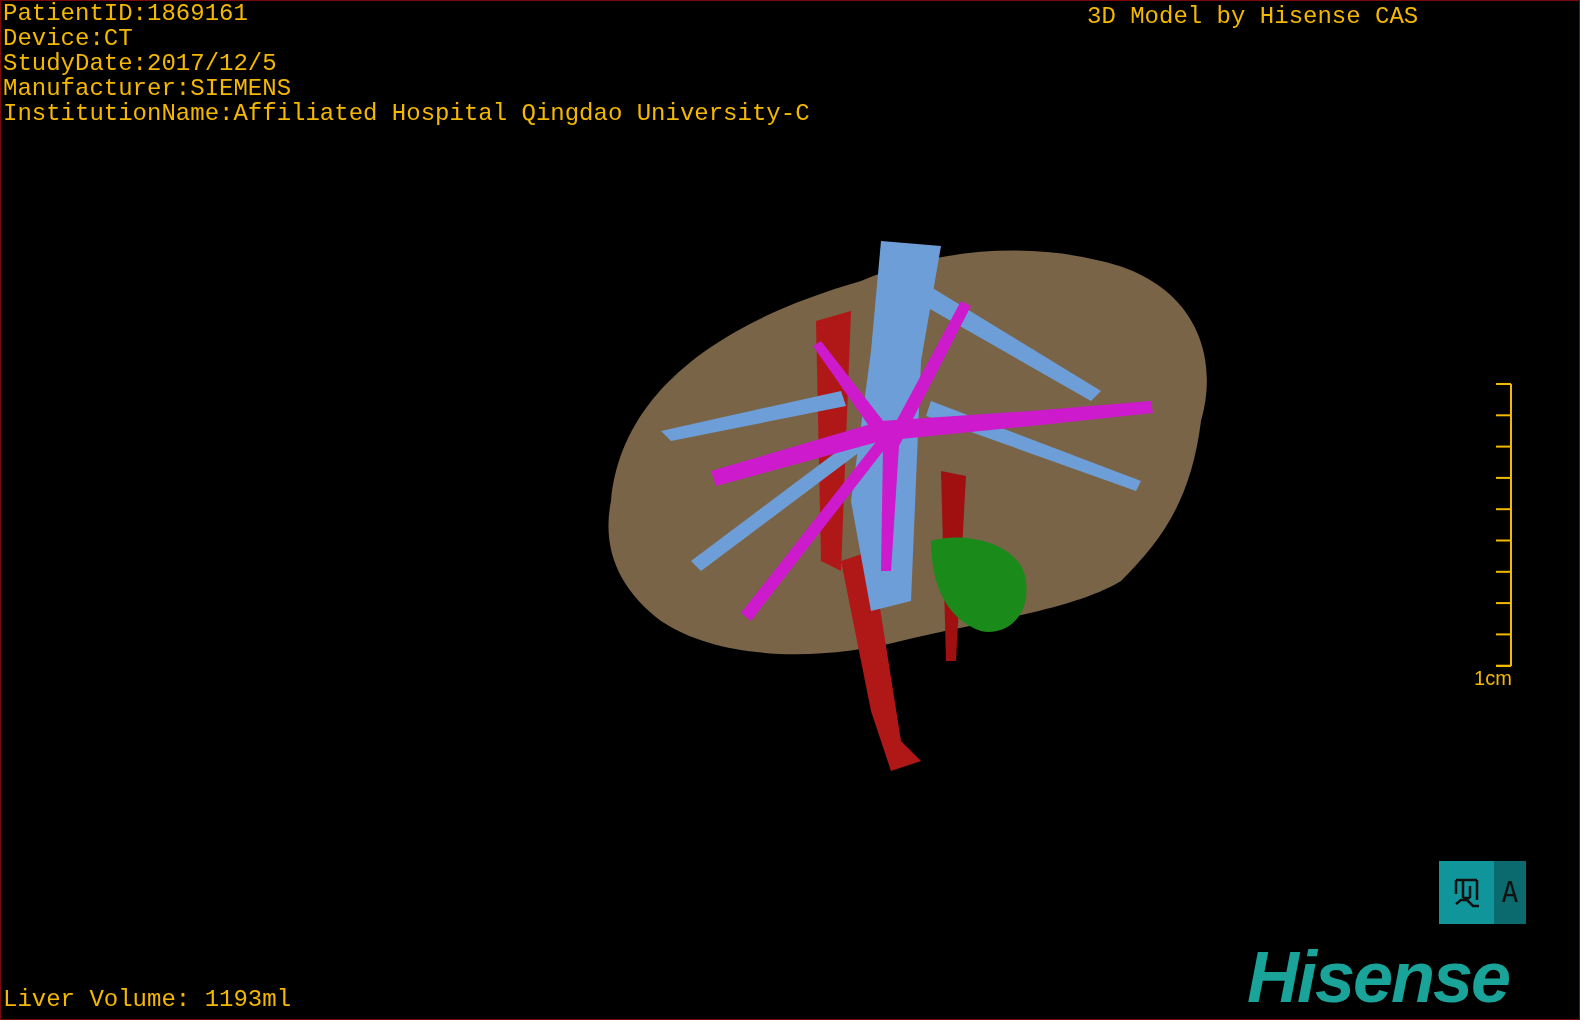 The width and height of the screenshot is (1580, 1020). What do you see at coordinates (1253, 17) in the screenshot?
I see `model-credit-text: 3D Model by Hisense CAS` at bounding box center [1253, 17].